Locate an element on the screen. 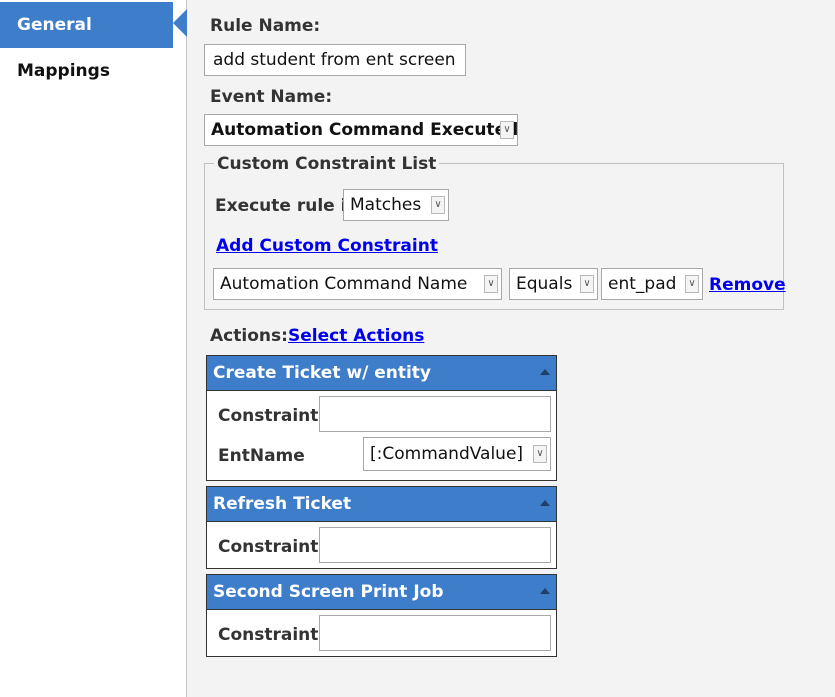 The image size is (835, 697). action-panel-title: Second Screen Print Job is located at coordinates (328, 592).